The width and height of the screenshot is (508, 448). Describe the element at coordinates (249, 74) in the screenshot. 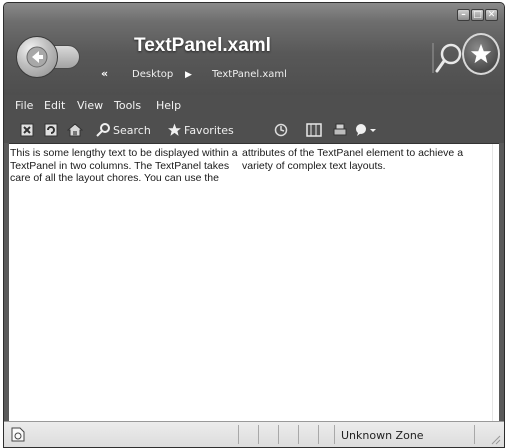

I see `breadcrumb-file: TextPanel.xaml` at that location.